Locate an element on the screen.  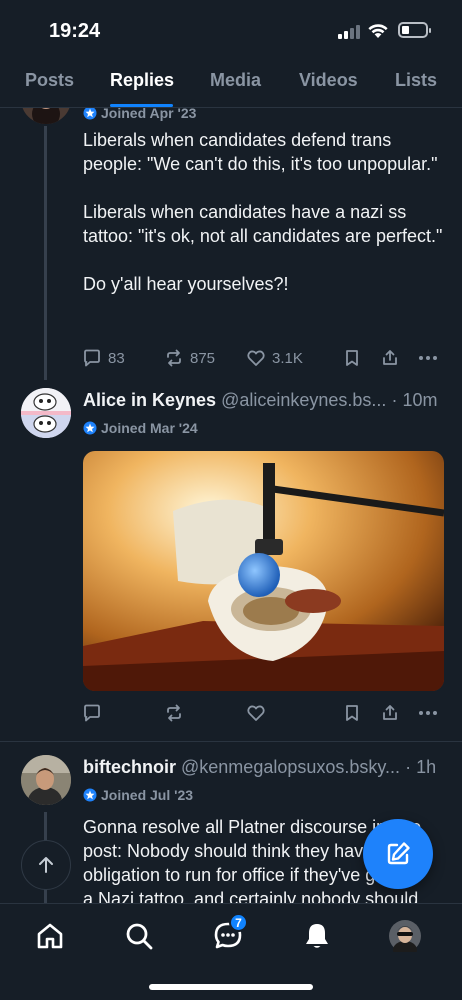
status-bar: 19:24 is located at coordinates (231, 31).